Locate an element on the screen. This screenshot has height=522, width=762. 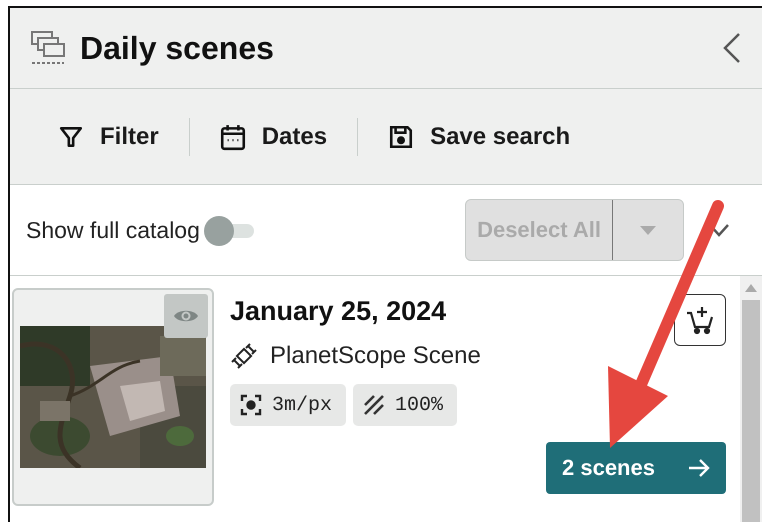
focus-icon is located at coordinates (251, 405).